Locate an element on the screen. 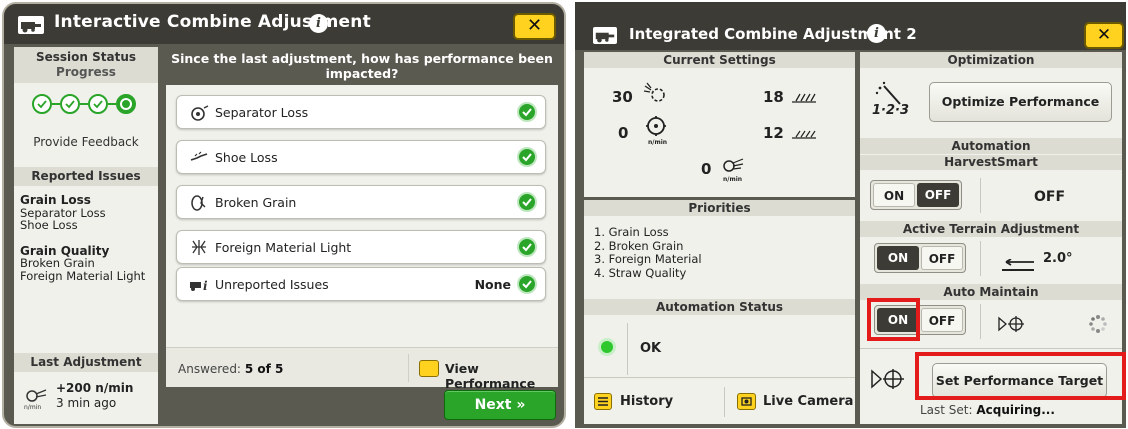 The width and height of the screenshot is (1128, 429). unreported-value: None is located at coordinates (492, 284).